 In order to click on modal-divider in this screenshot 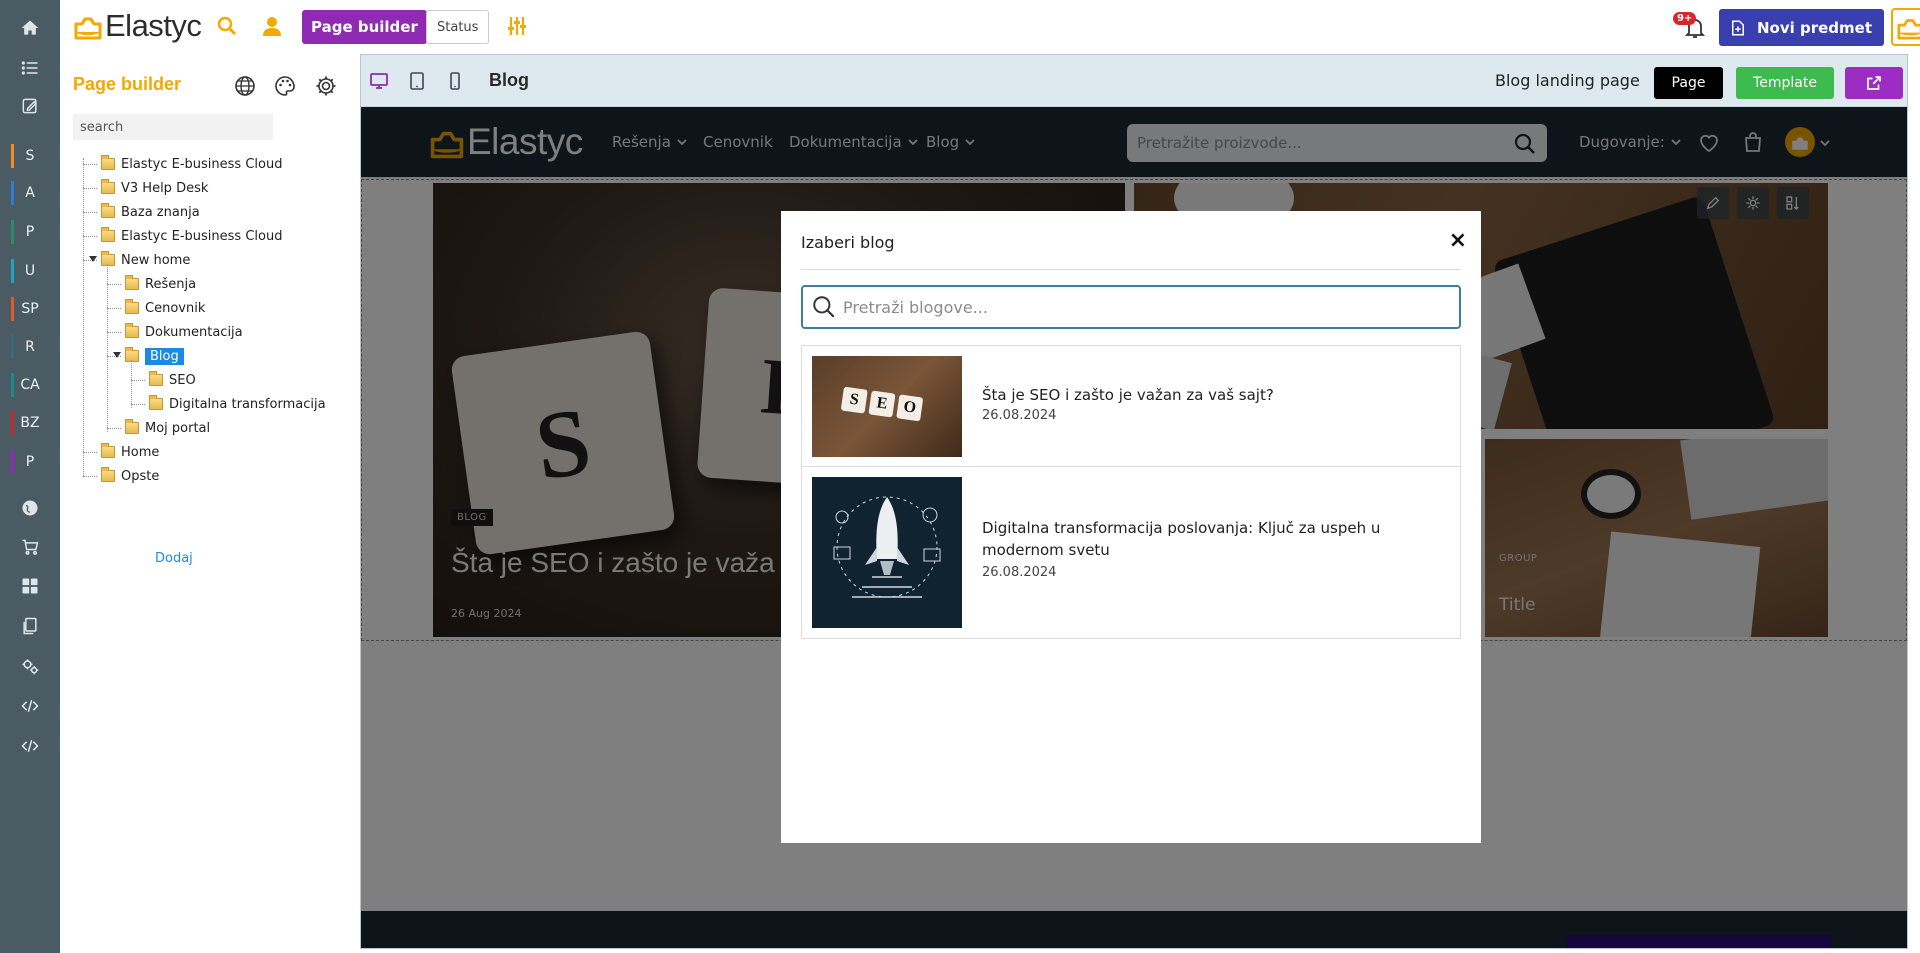, I will do `click(1131, 269)`.